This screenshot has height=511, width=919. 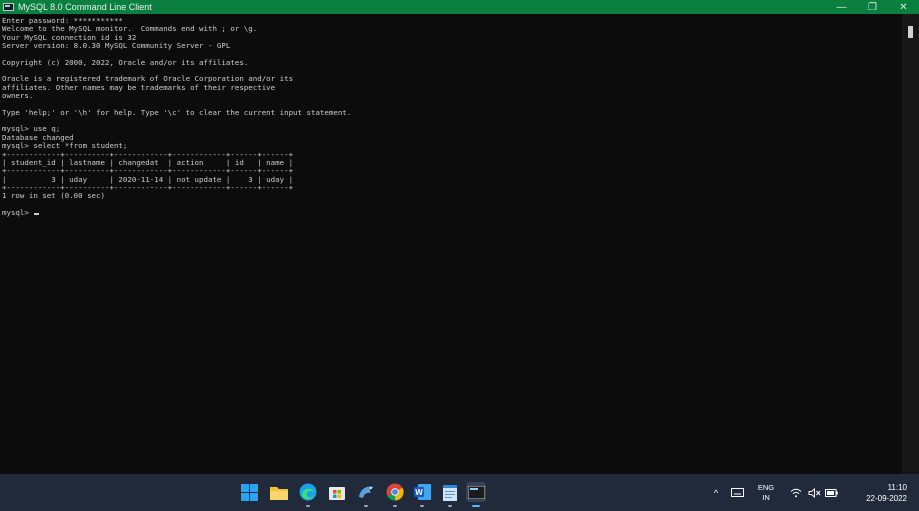 What do you see at coordinates (459, 7) in the screenshot?
I see `title-bar: MySQL 8.0 Command Line Client — ❐ ✕` at bounding box center [459, 7].